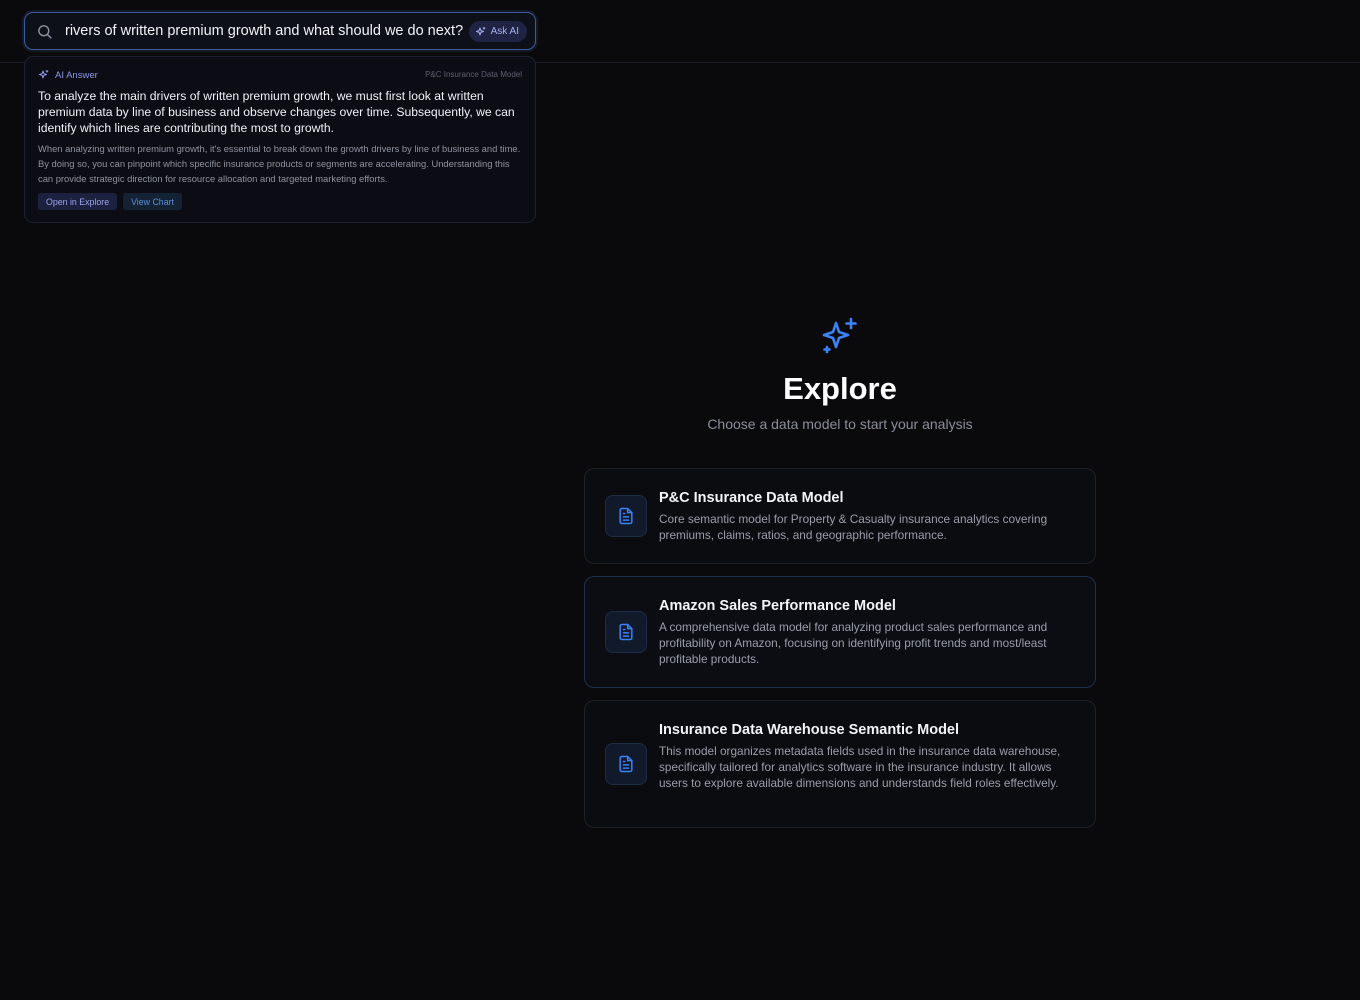 Image resolution: width=1360 pixels, height=1000 pixels. I want to click on search-input, so click(265, 31).